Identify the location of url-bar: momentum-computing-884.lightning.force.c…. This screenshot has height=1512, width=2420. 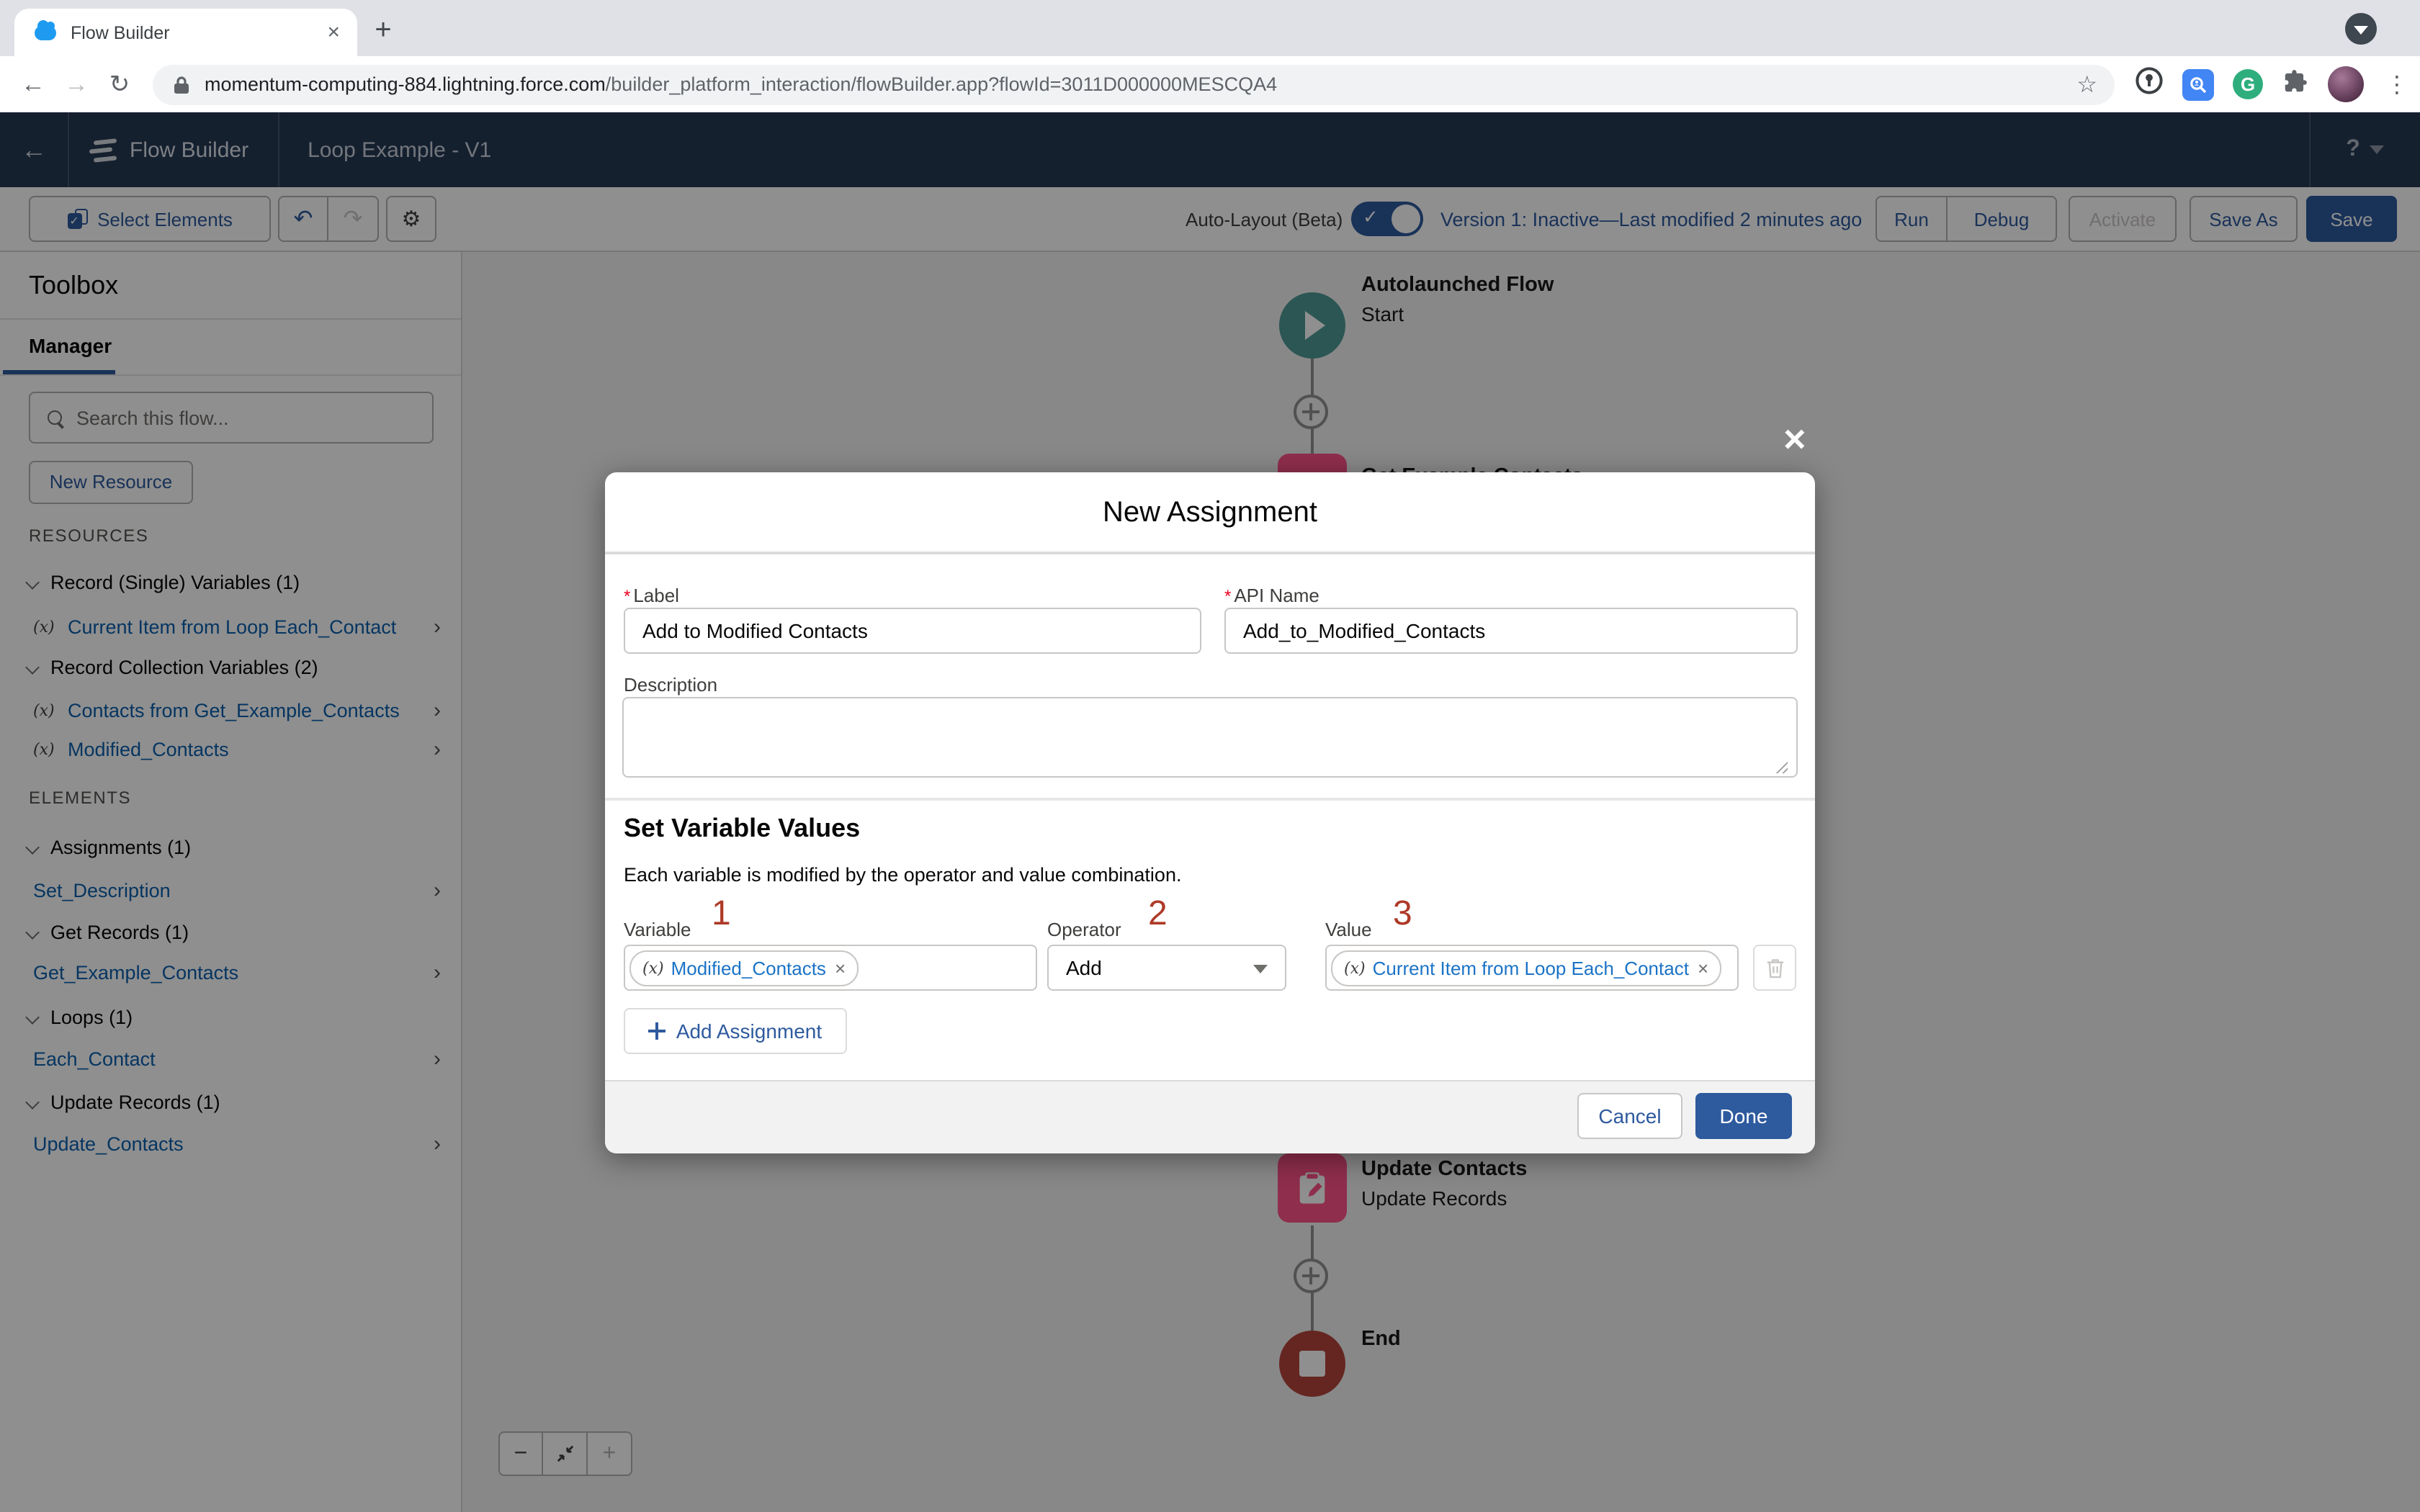
(1134, 84).